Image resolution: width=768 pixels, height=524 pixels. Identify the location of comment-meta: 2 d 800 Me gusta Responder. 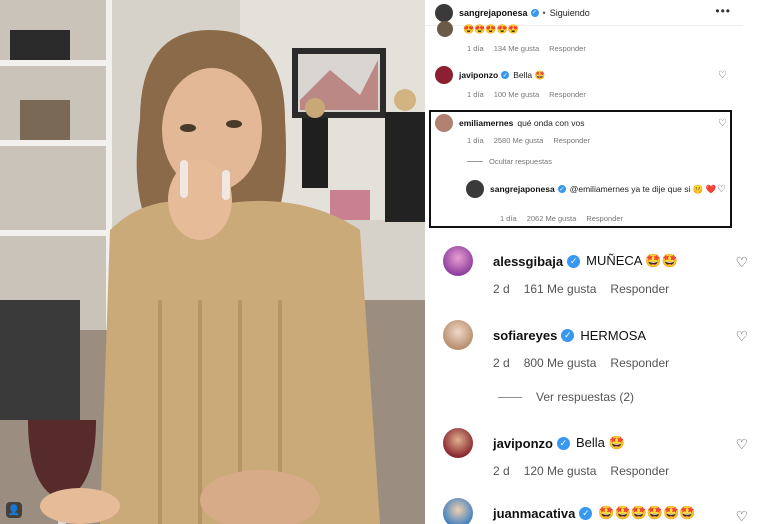
(588, 363).